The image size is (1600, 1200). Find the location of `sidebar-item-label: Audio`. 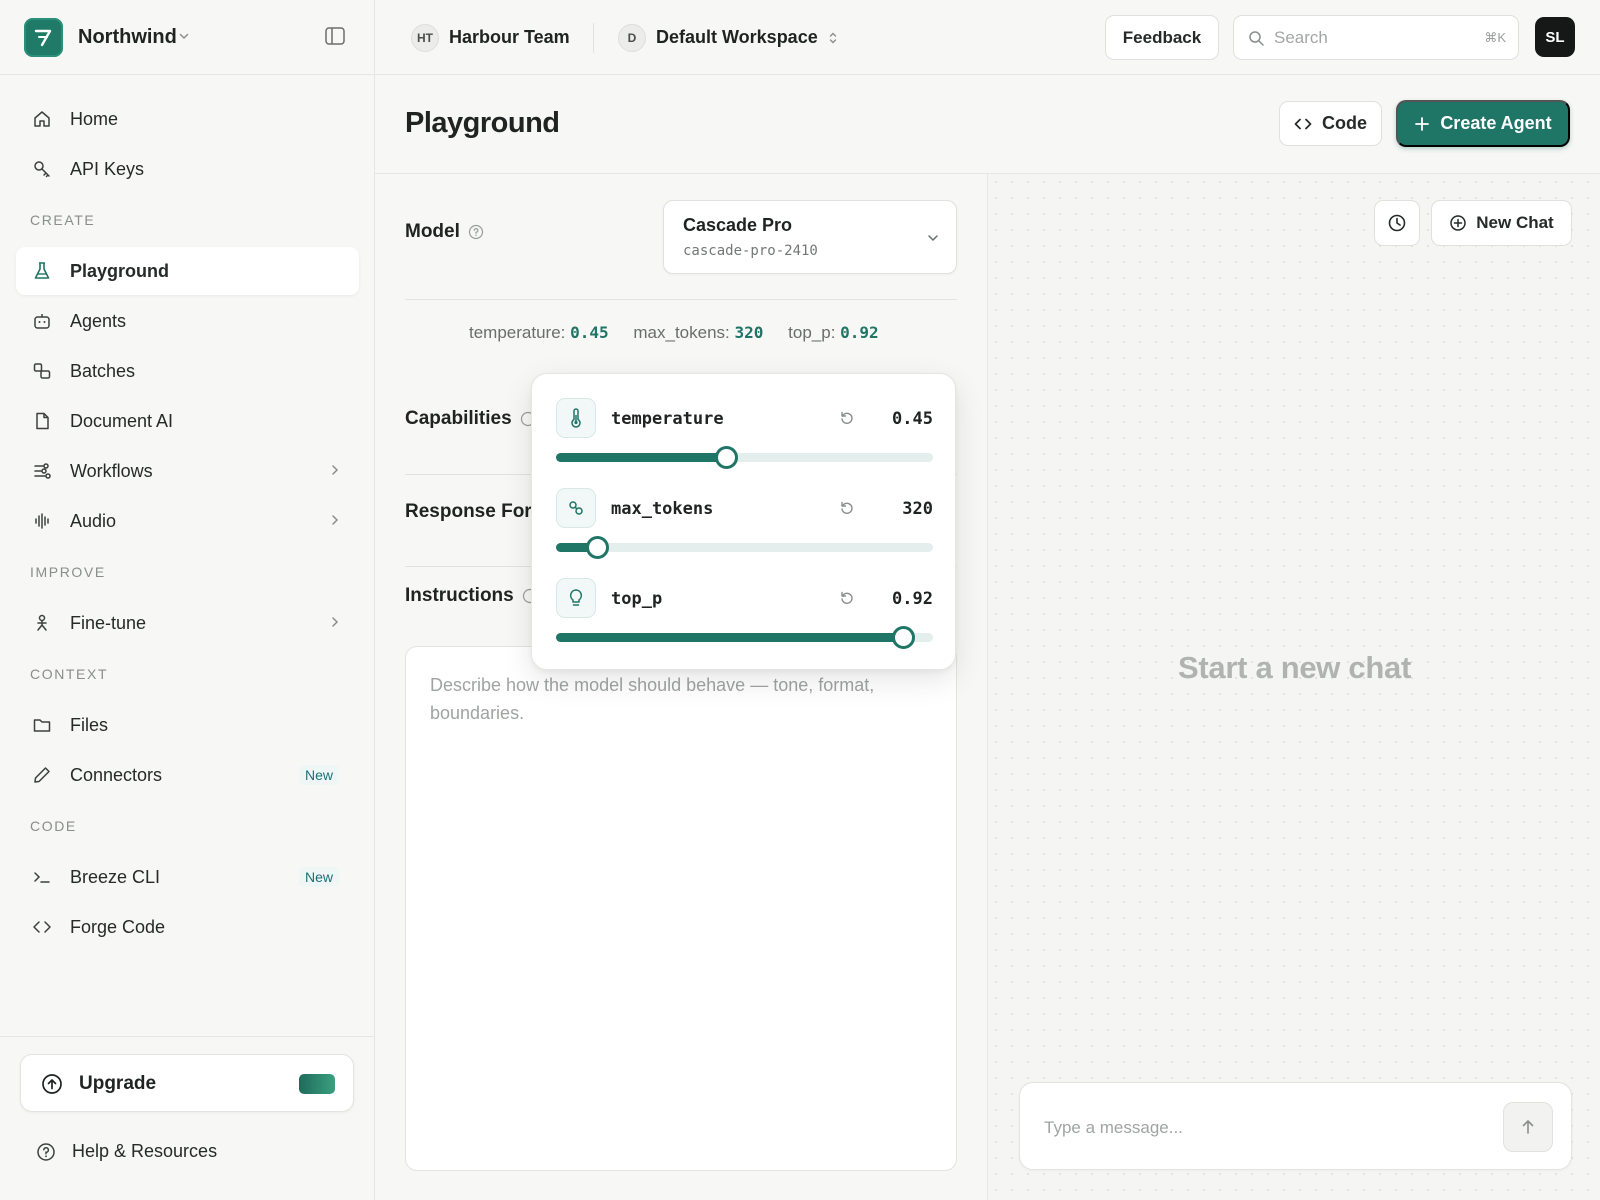

sidebar-item-label: Audio is located at coordinates (93, 520).